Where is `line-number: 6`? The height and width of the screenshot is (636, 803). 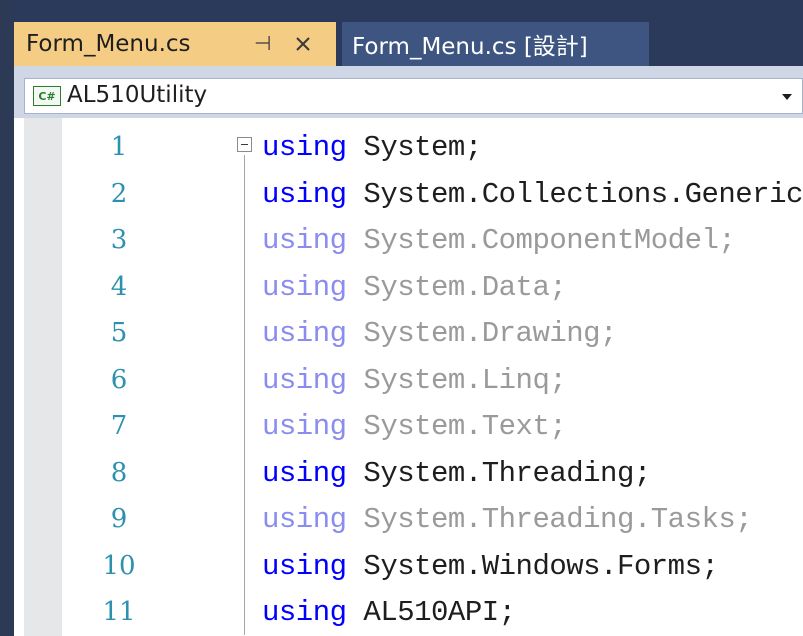 line-number: 6 is located at coordinates (119, 379).